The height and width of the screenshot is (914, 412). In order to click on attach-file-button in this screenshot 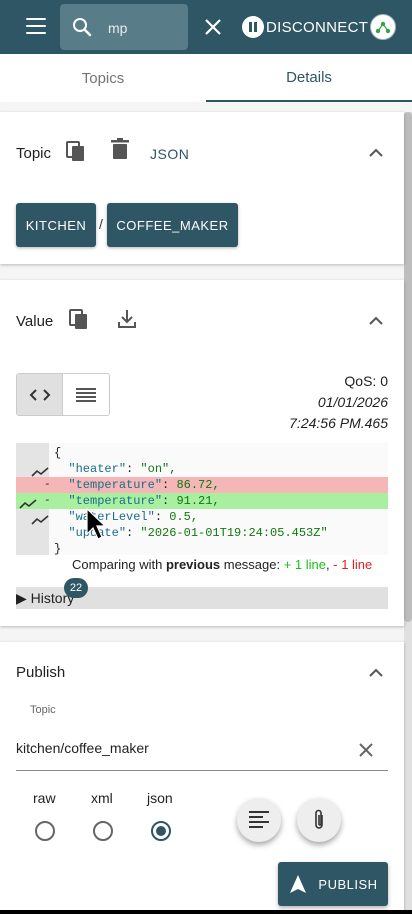, I will do `click(319, 820)`.